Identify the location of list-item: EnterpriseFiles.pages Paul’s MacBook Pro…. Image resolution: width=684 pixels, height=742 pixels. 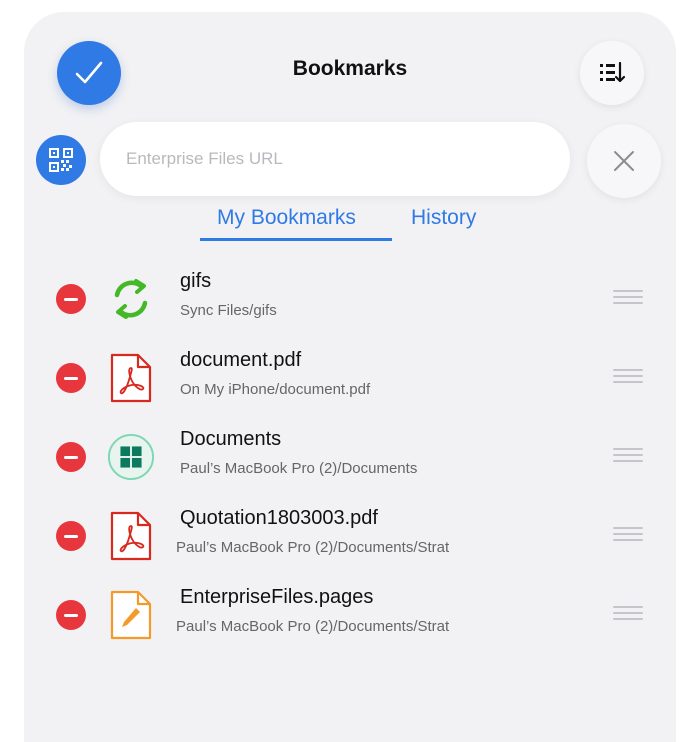
(342, 617).